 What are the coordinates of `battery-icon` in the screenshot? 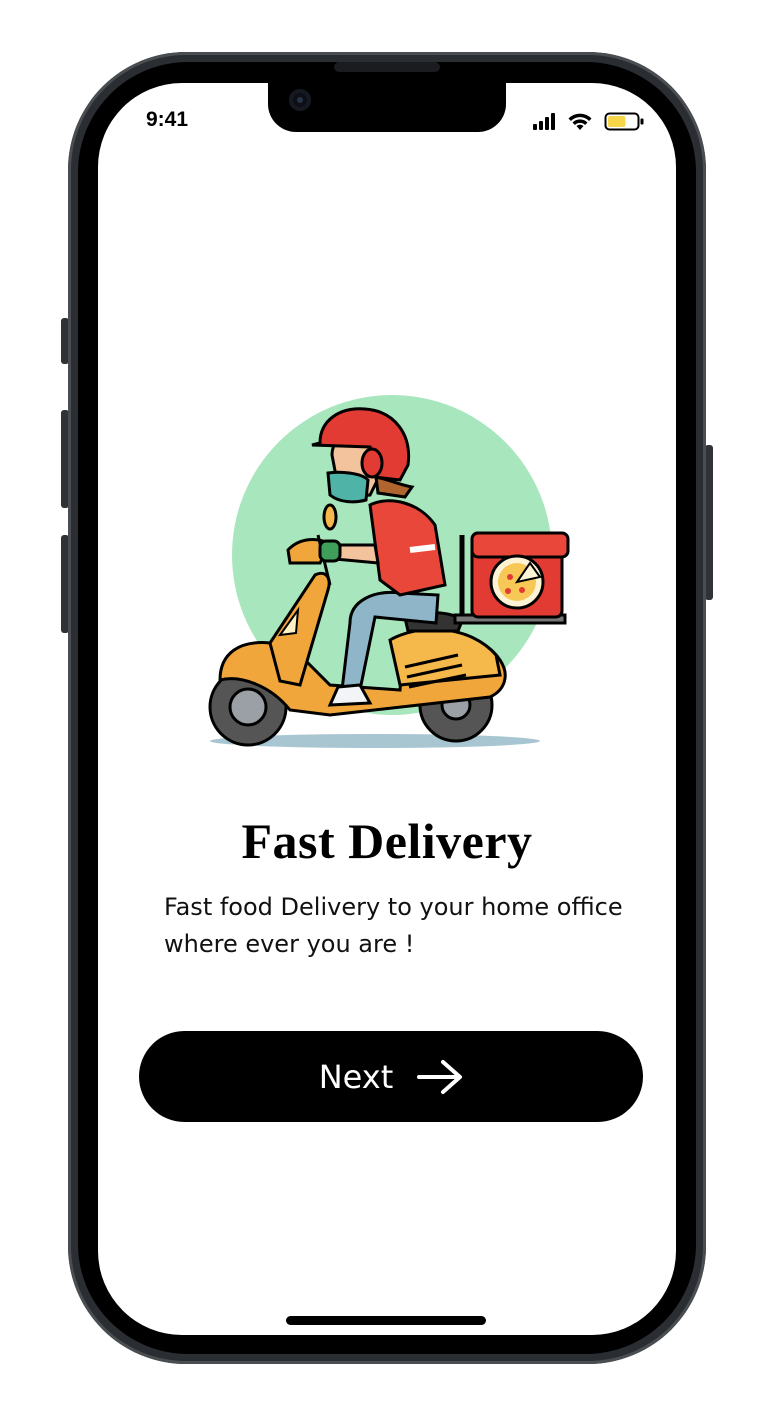 It's located at (624, 121).